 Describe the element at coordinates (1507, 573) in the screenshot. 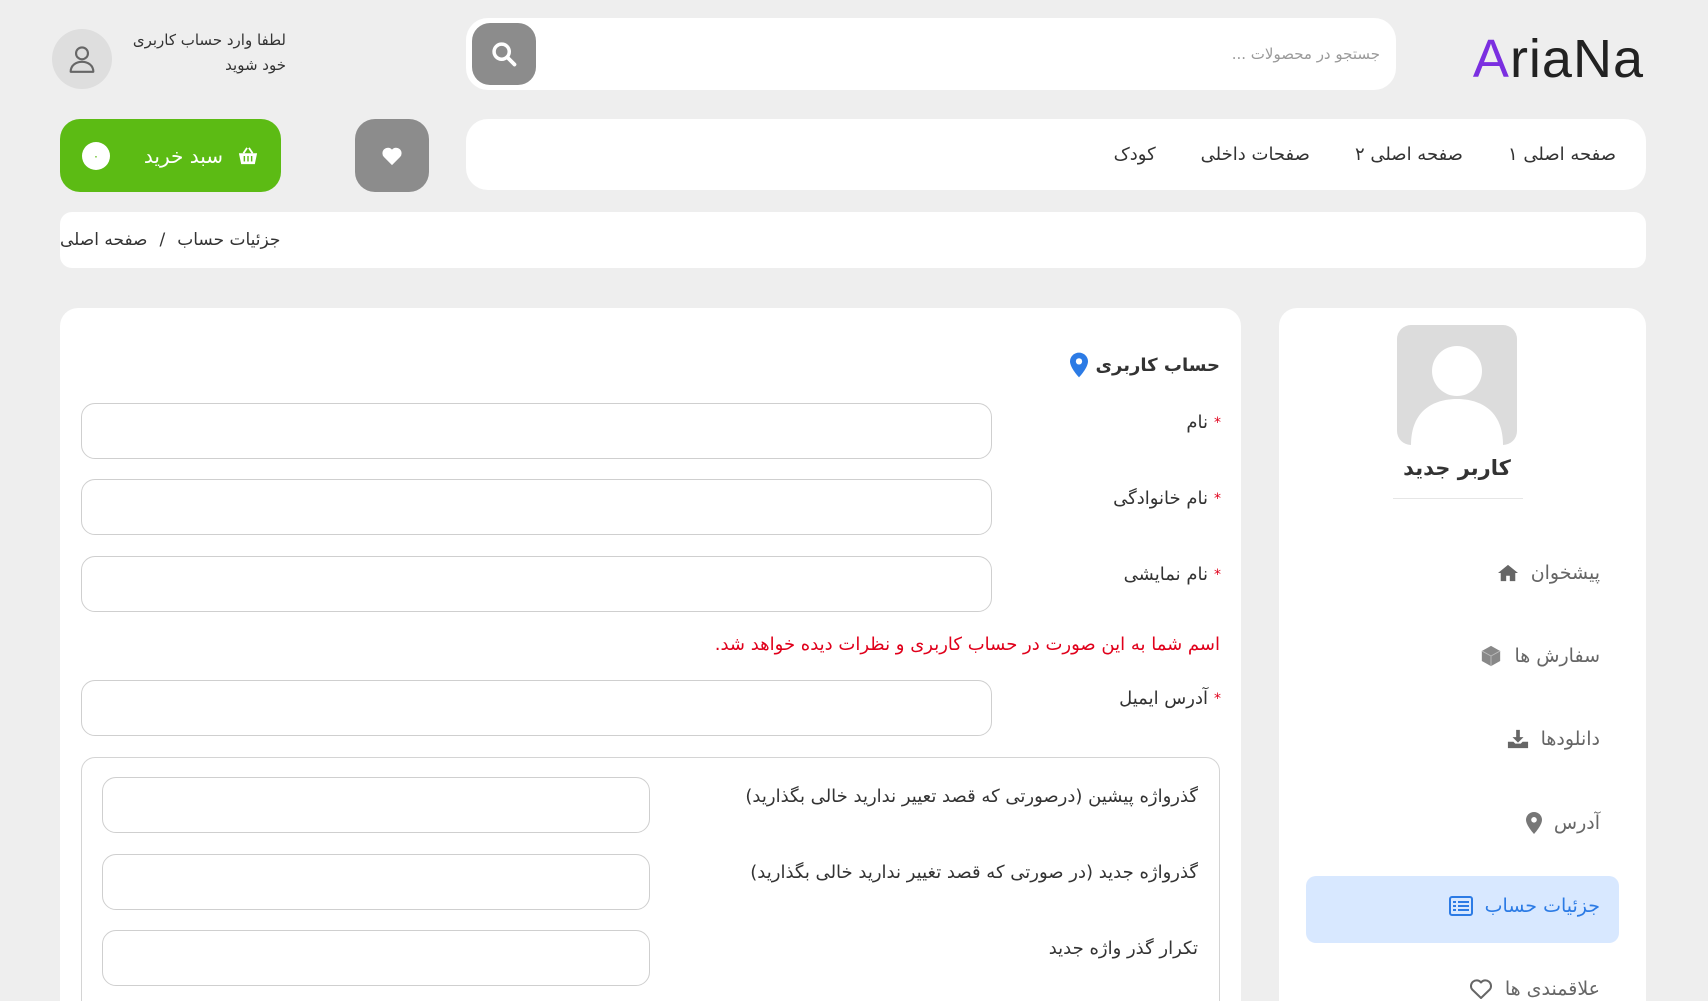

I see `home-icon` at that location.